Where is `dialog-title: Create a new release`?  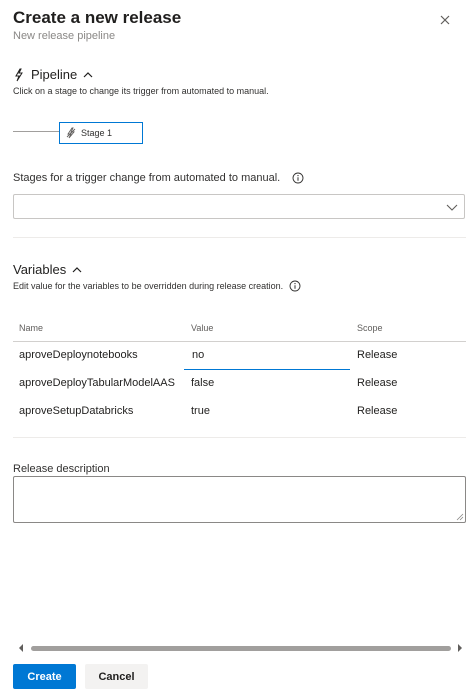 dialog-title: Create a new release is located at coordinates (97, 17).